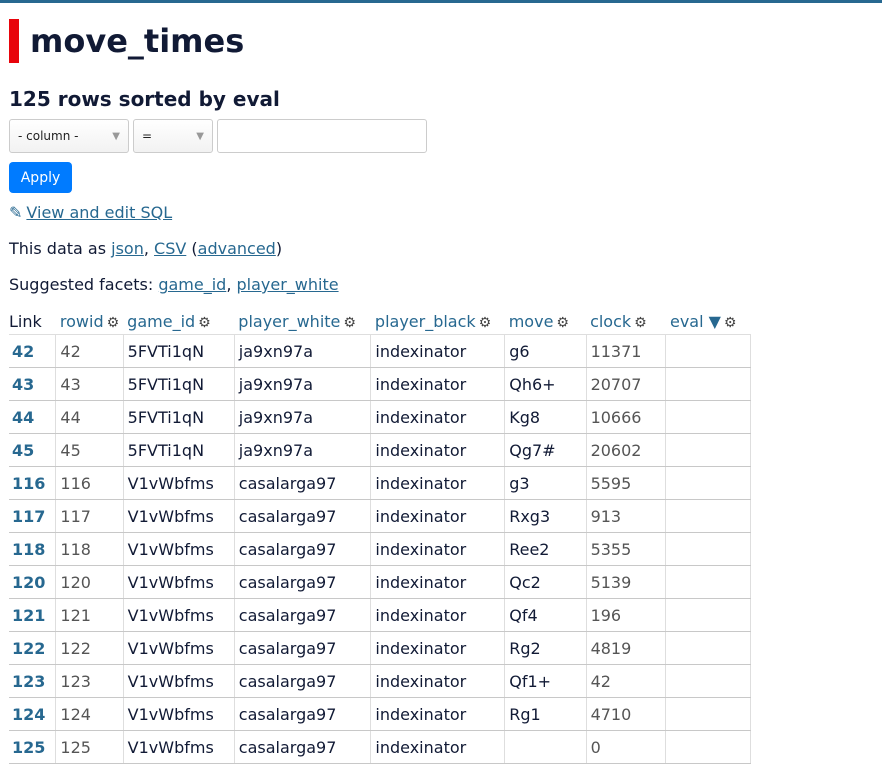 Image resolution: width=882 pixels, height=767 pixels. What do you see at coordinates (84, 284) in the screenshot?
I see `facets-label: Suggested facets:` at bounding box center [84, 284].